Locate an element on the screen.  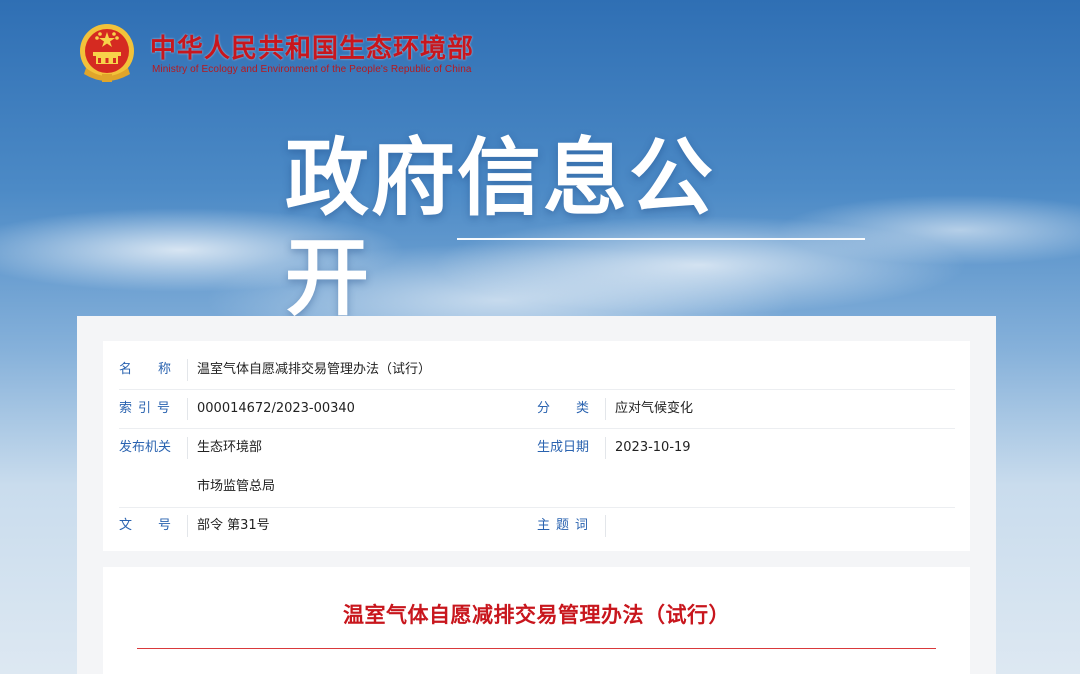
publisher-value-1: 生态环境部 is located at coordinates (230, 447).